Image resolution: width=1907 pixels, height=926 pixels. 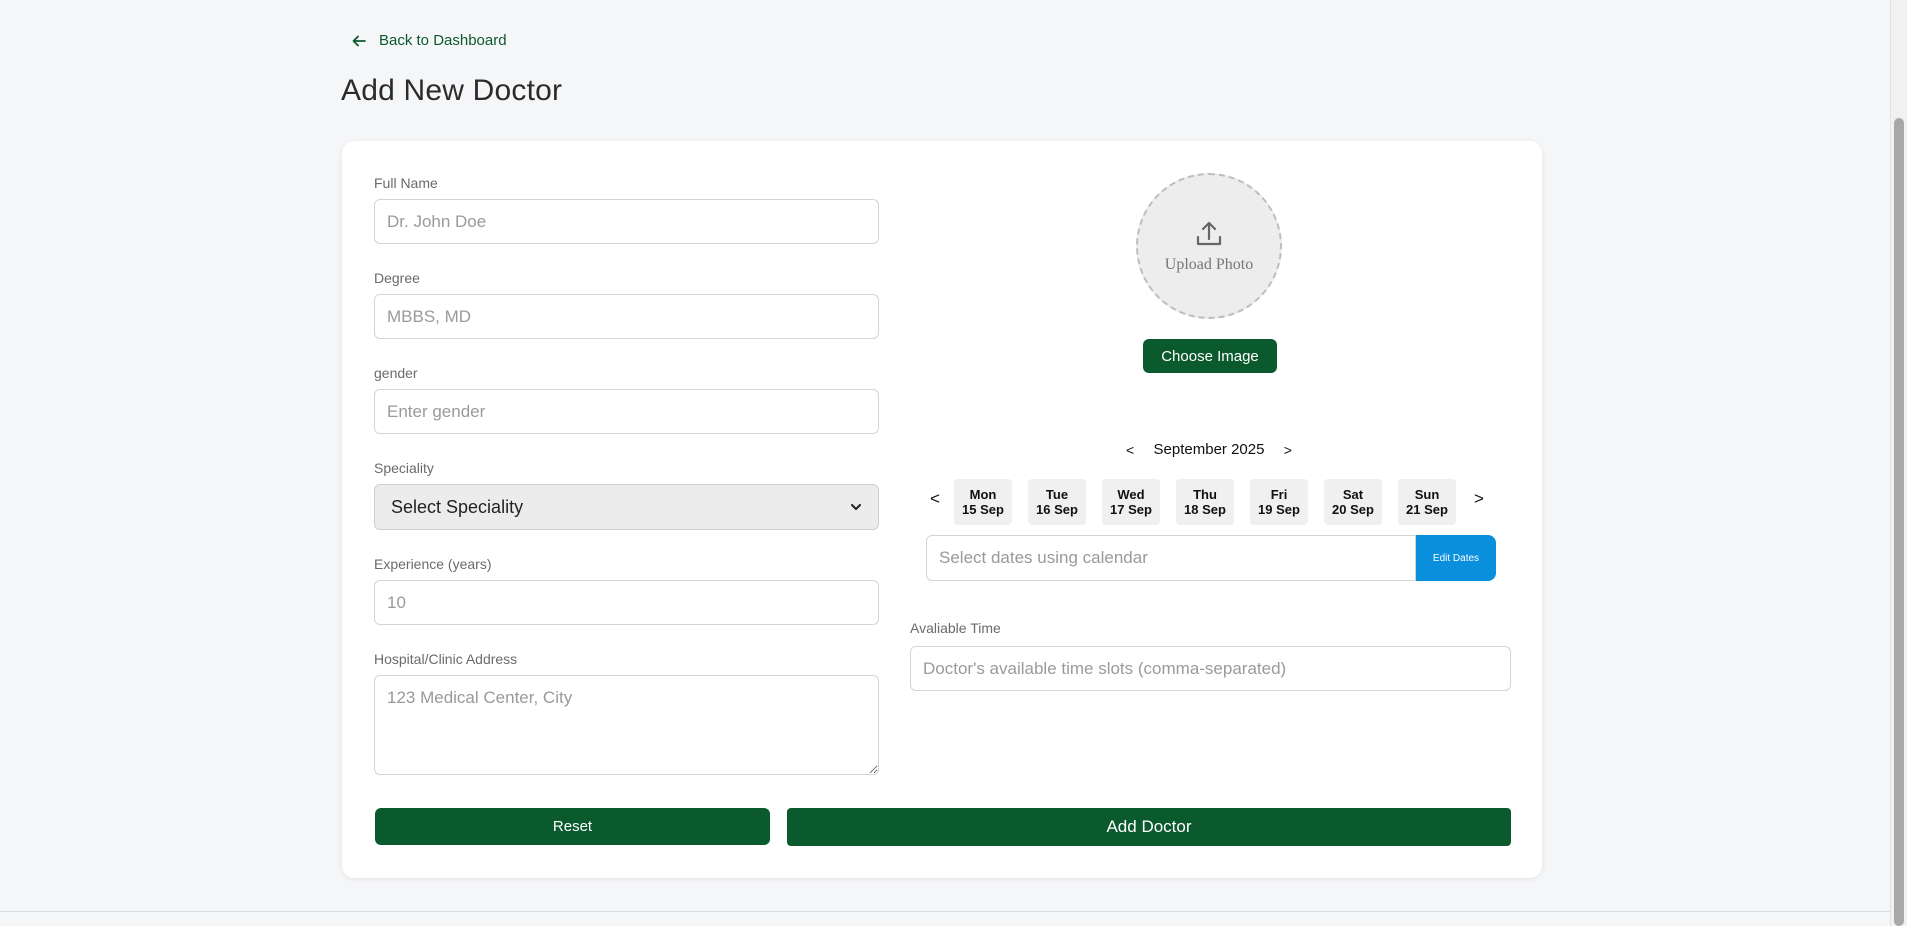 I want to click on day-weekday: Mon, so click(x=983, y=494).